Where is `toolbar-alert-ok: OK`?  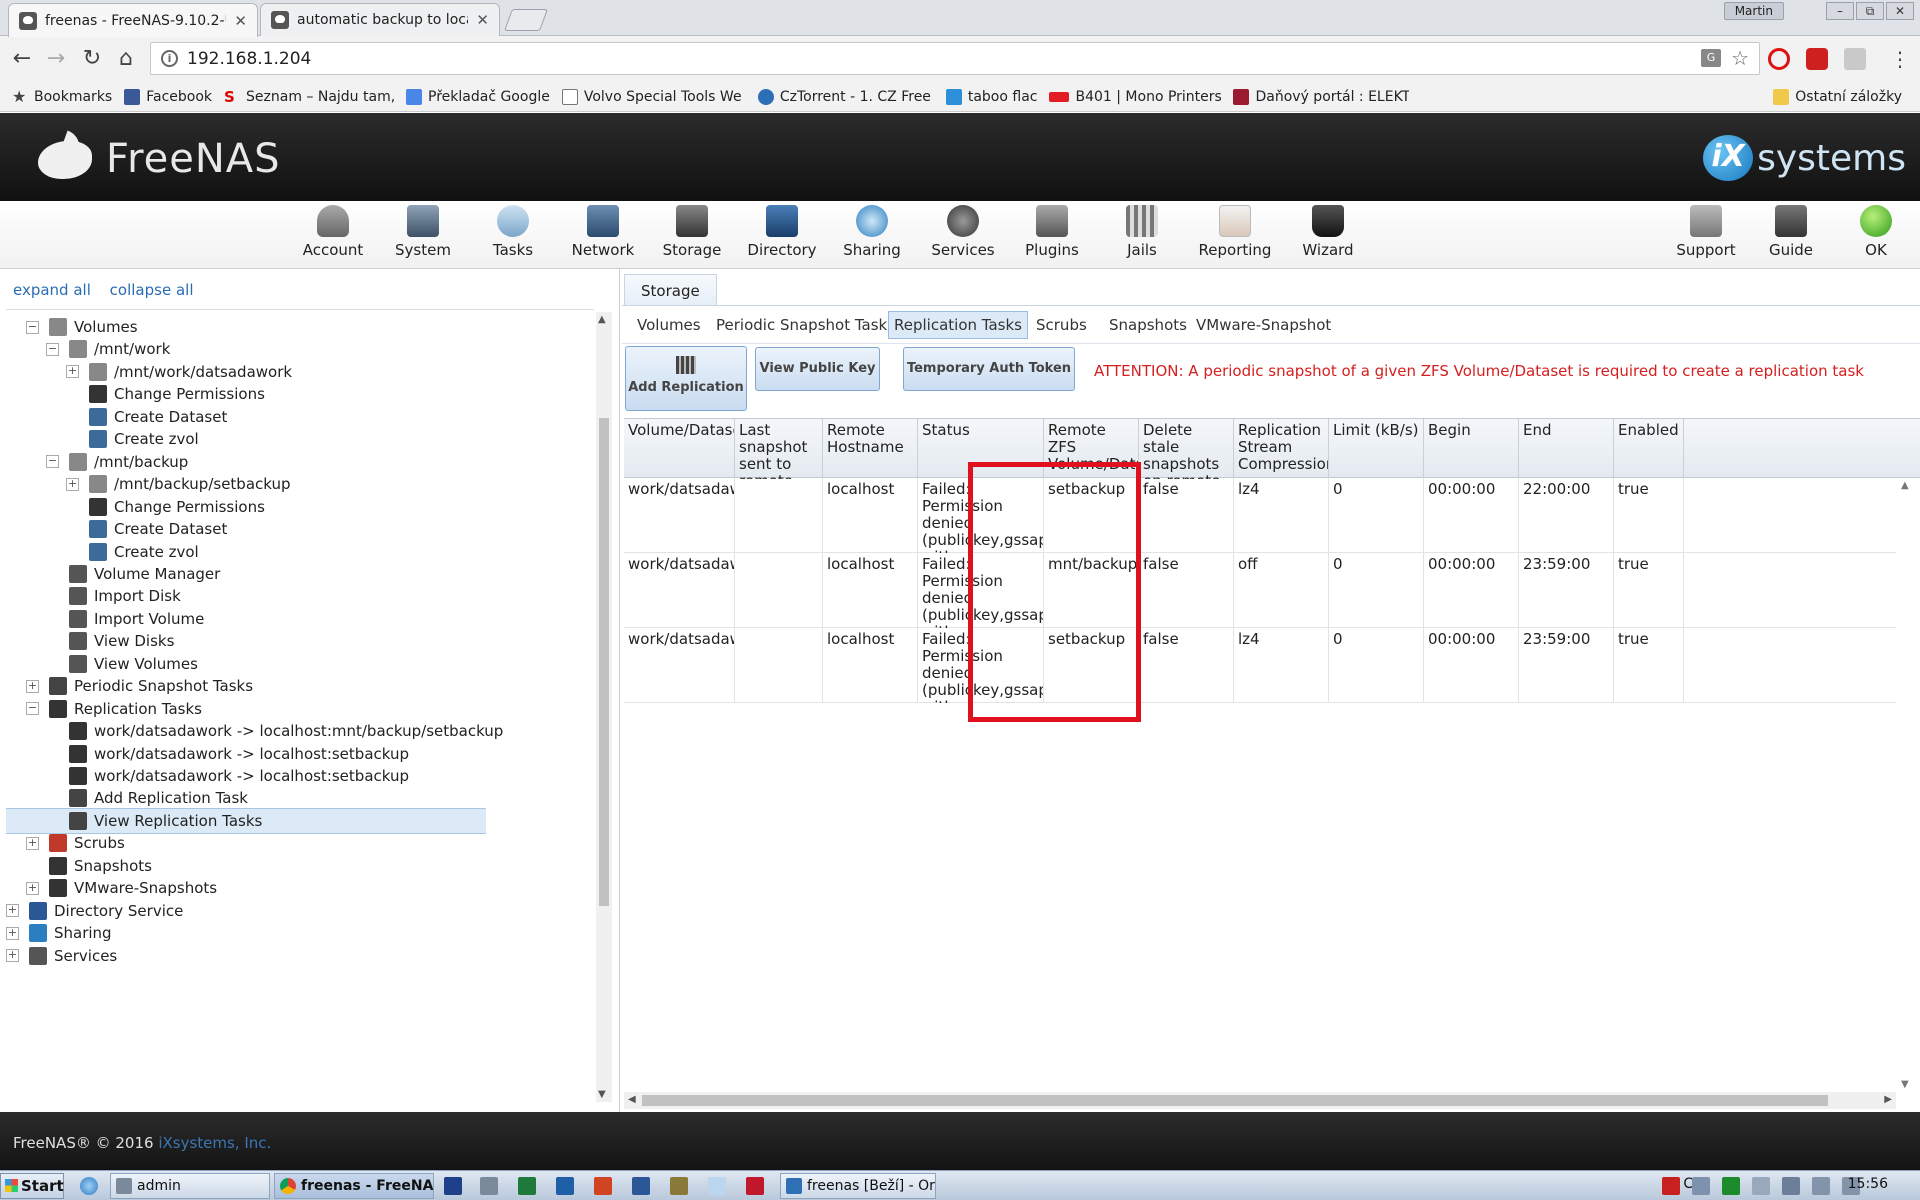
toolbar-alert-ok: OK is located at coordinates (1876, 232).